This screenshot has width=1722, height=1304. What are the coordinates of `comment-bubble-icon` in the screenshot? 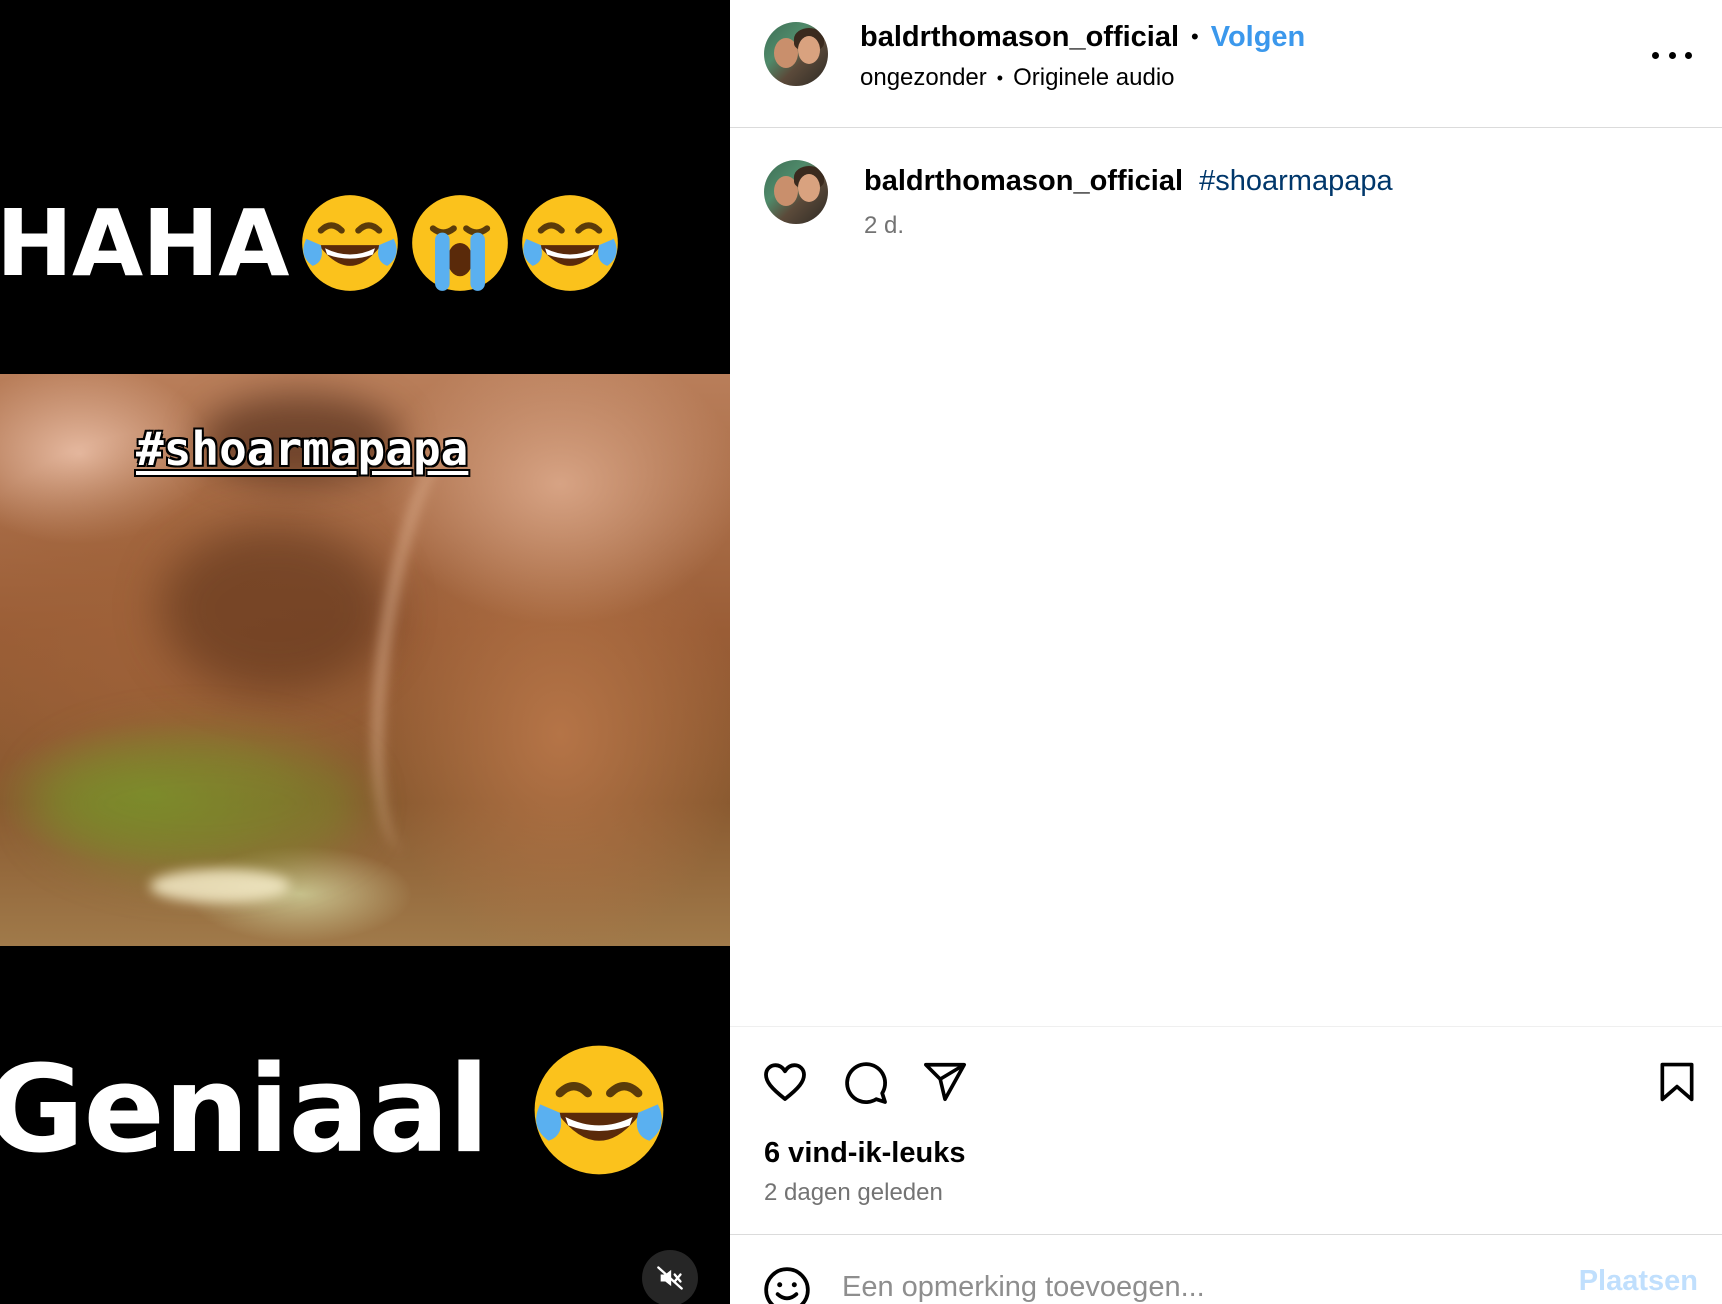 It's located at (866, 1083).